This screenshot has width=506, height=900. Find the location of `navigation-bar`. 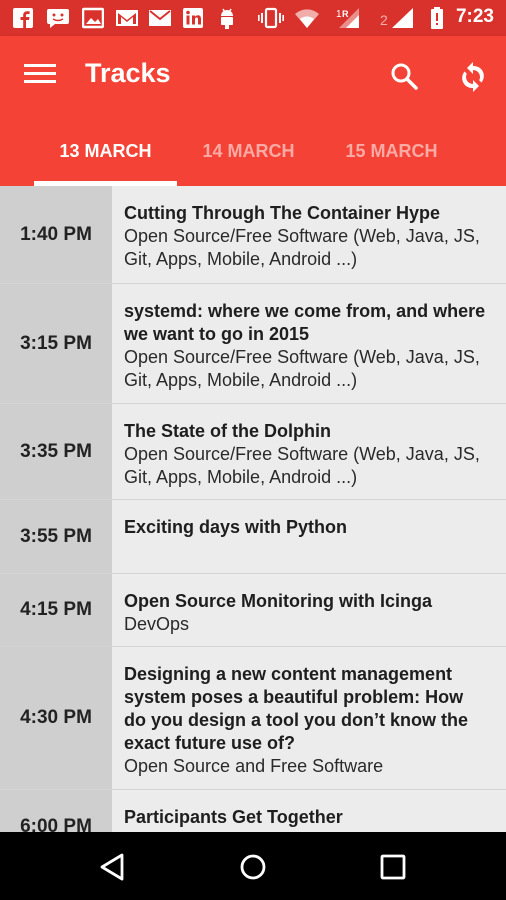

navigation-bar is located at coordinates (253, 866).